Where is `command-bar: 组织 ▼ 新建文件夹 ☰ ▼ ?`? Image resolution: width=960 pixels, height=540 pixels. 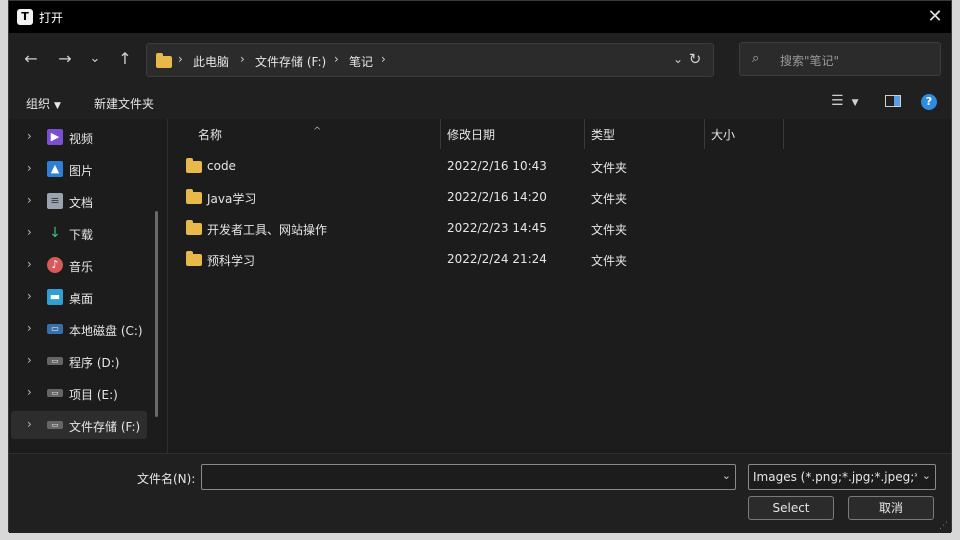 command-bar: 组织 ▼ 新建文件夹 ☰ ▼ ? is located at coordinates (480, 102).